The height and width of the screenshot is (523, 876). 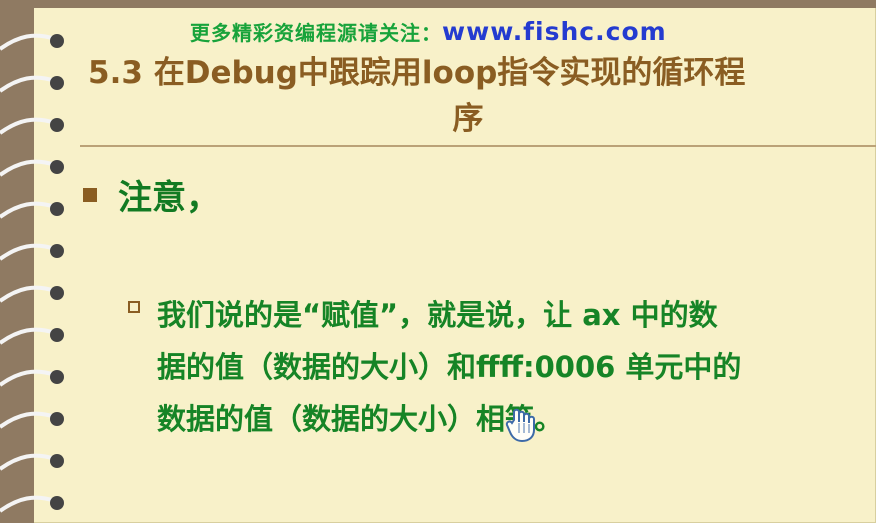 I want to click on title-divider, so click(x=478, y=146).